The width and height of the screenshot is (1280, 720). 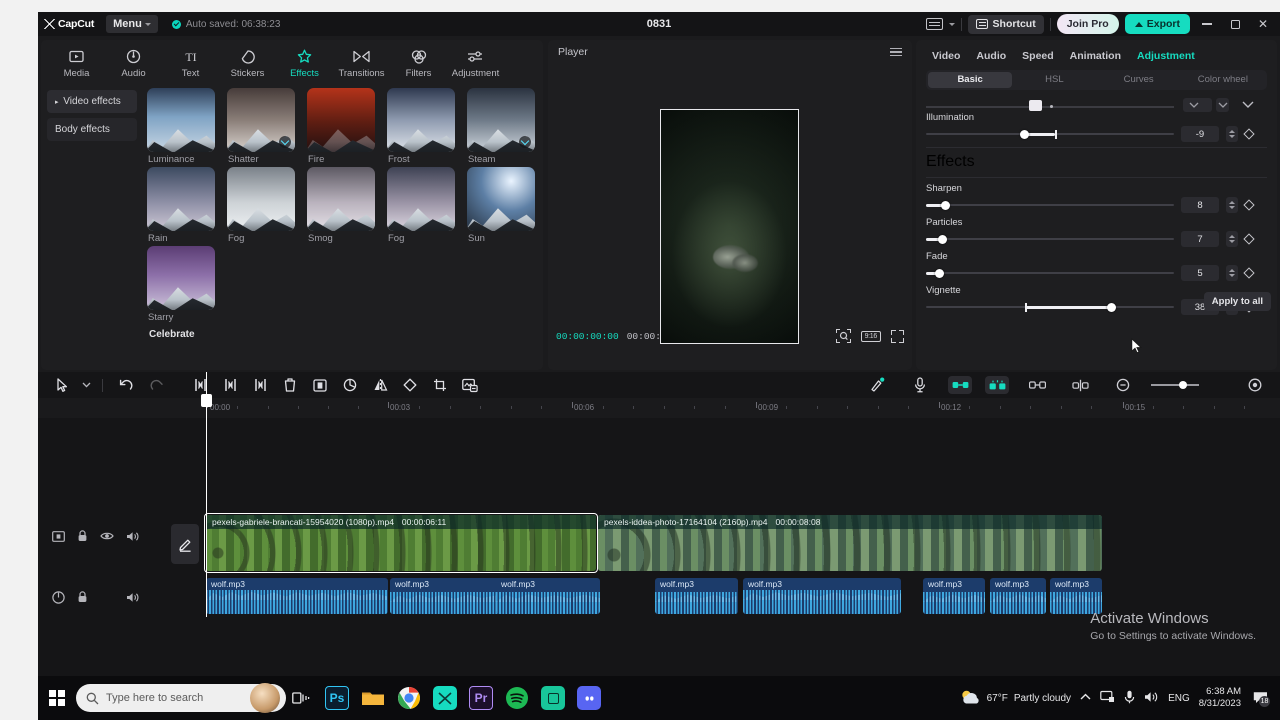 I want to click on category-video-effects: ▸ Video effects, so click(x=92, y=101).